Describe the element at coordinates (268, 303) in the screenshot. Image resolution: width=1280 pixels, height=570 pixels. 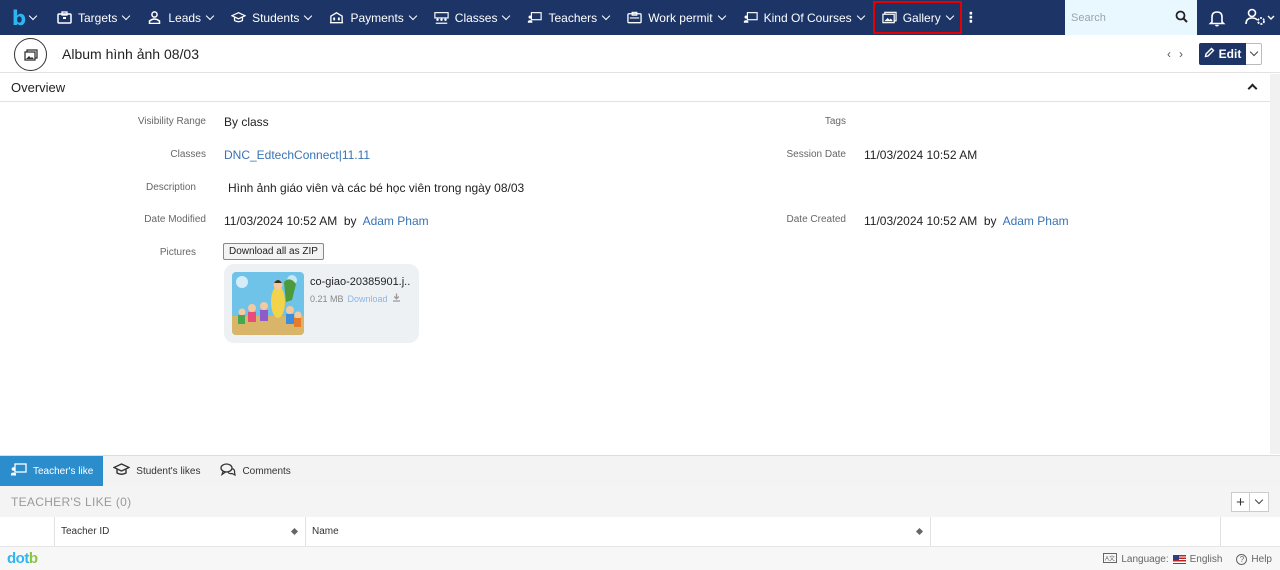
I see `picture-thumbnail` at that location.